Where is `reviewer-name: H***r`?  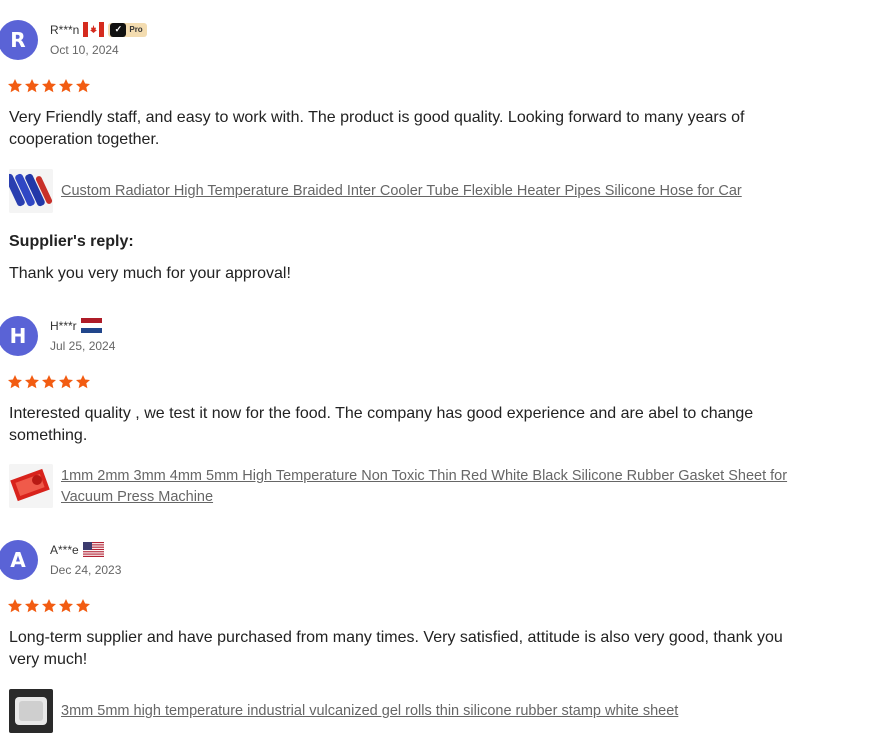
reviewer-name: H***r is located at coordinates (63, 325).